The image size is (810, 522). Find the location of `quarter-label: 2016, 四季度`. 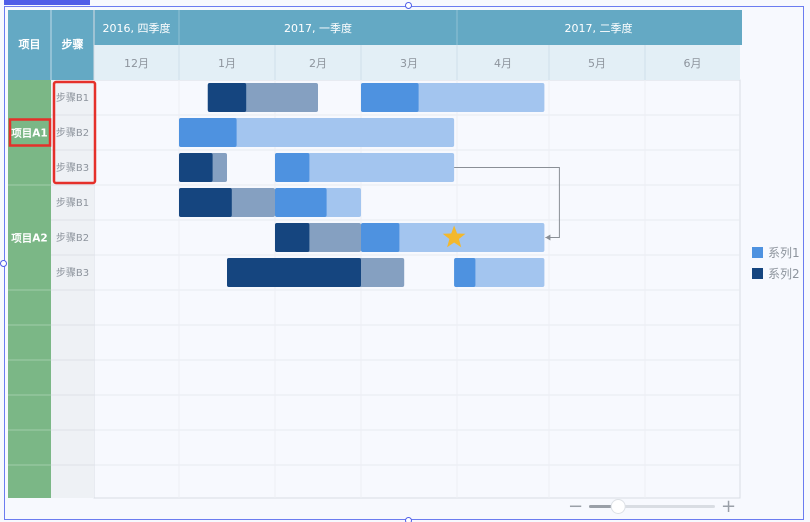

quarter-label: 2016, 四季度 is located at coordinates (137, 28).